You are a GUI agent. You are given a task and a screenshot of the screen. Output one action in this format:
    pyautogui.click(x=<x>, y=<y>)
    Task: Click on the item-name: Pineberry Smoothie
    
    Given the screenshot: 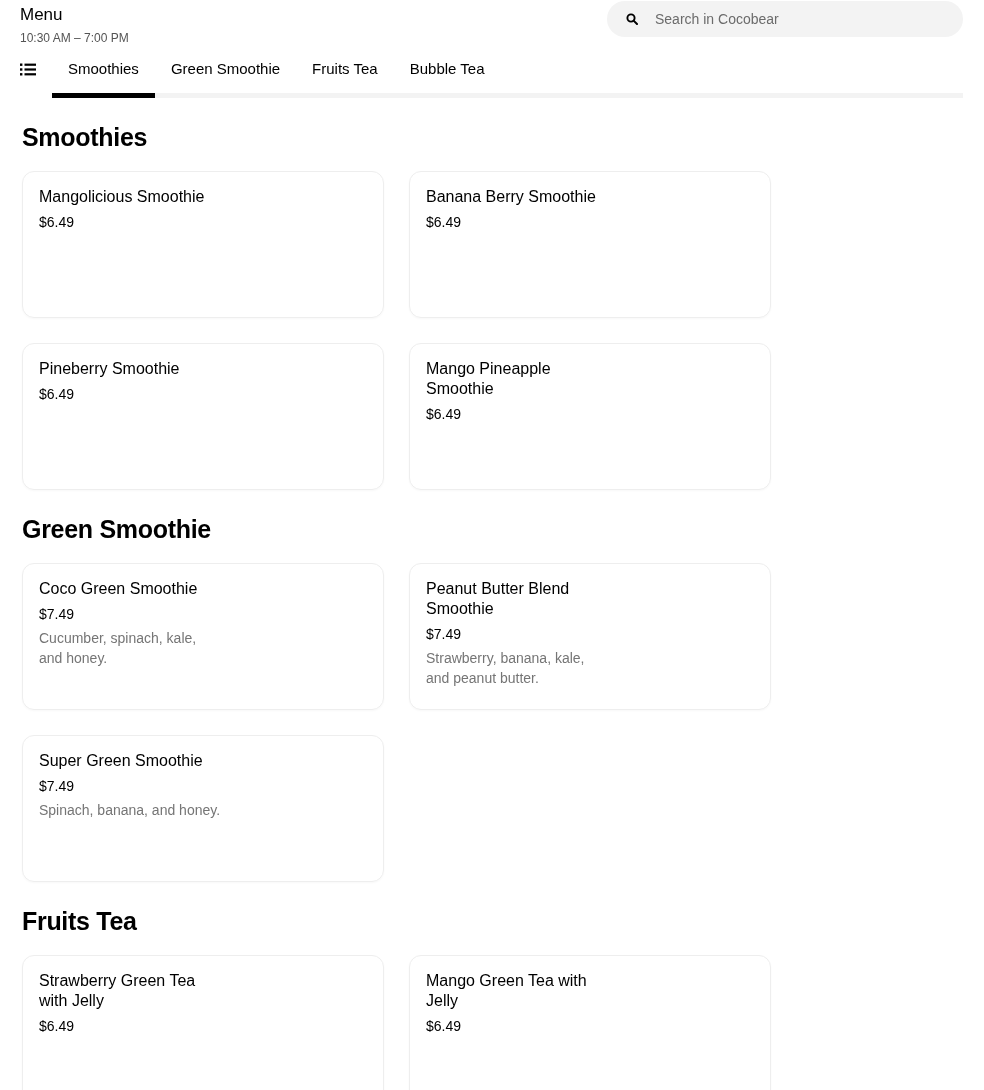 What is the action you would take?
    pyautogui.click(x=109, y=369)
    